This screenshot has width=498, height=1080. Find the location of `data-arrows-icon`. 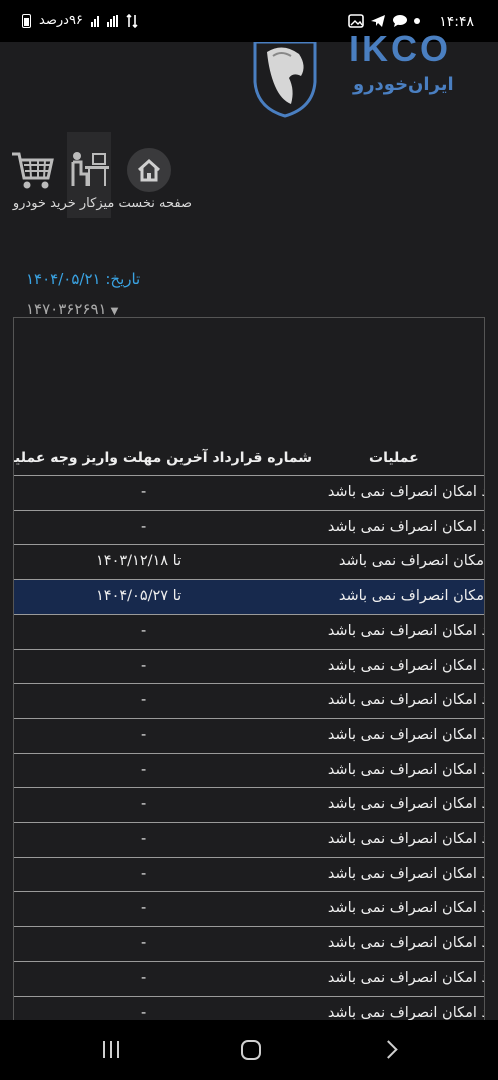

data-arrows-icon is located at coordinates (132, 20).